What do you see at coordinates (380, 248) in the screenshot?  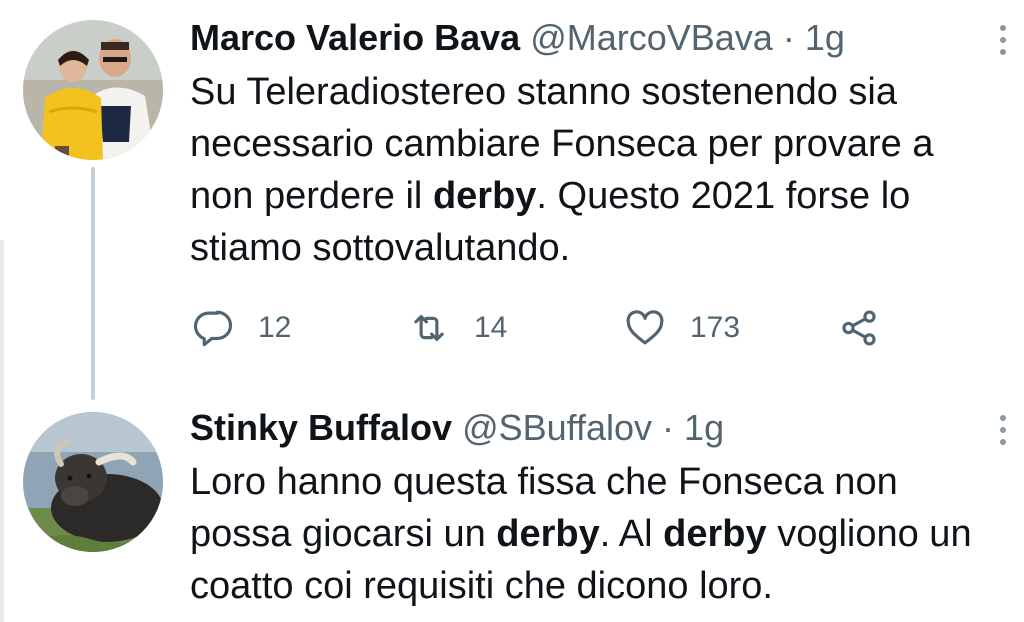 I see `tweet-text-line: stiamo sottovalutando.` at bounding box center [380, 248].